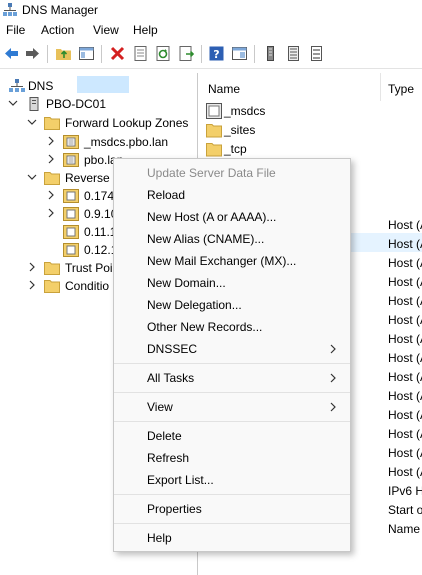 Image resolution: width=422 pixels, height=575 pixels. Describe the element at coordinates (311, 149) in the screenshot. I see `list-item: _tcp` at that location.